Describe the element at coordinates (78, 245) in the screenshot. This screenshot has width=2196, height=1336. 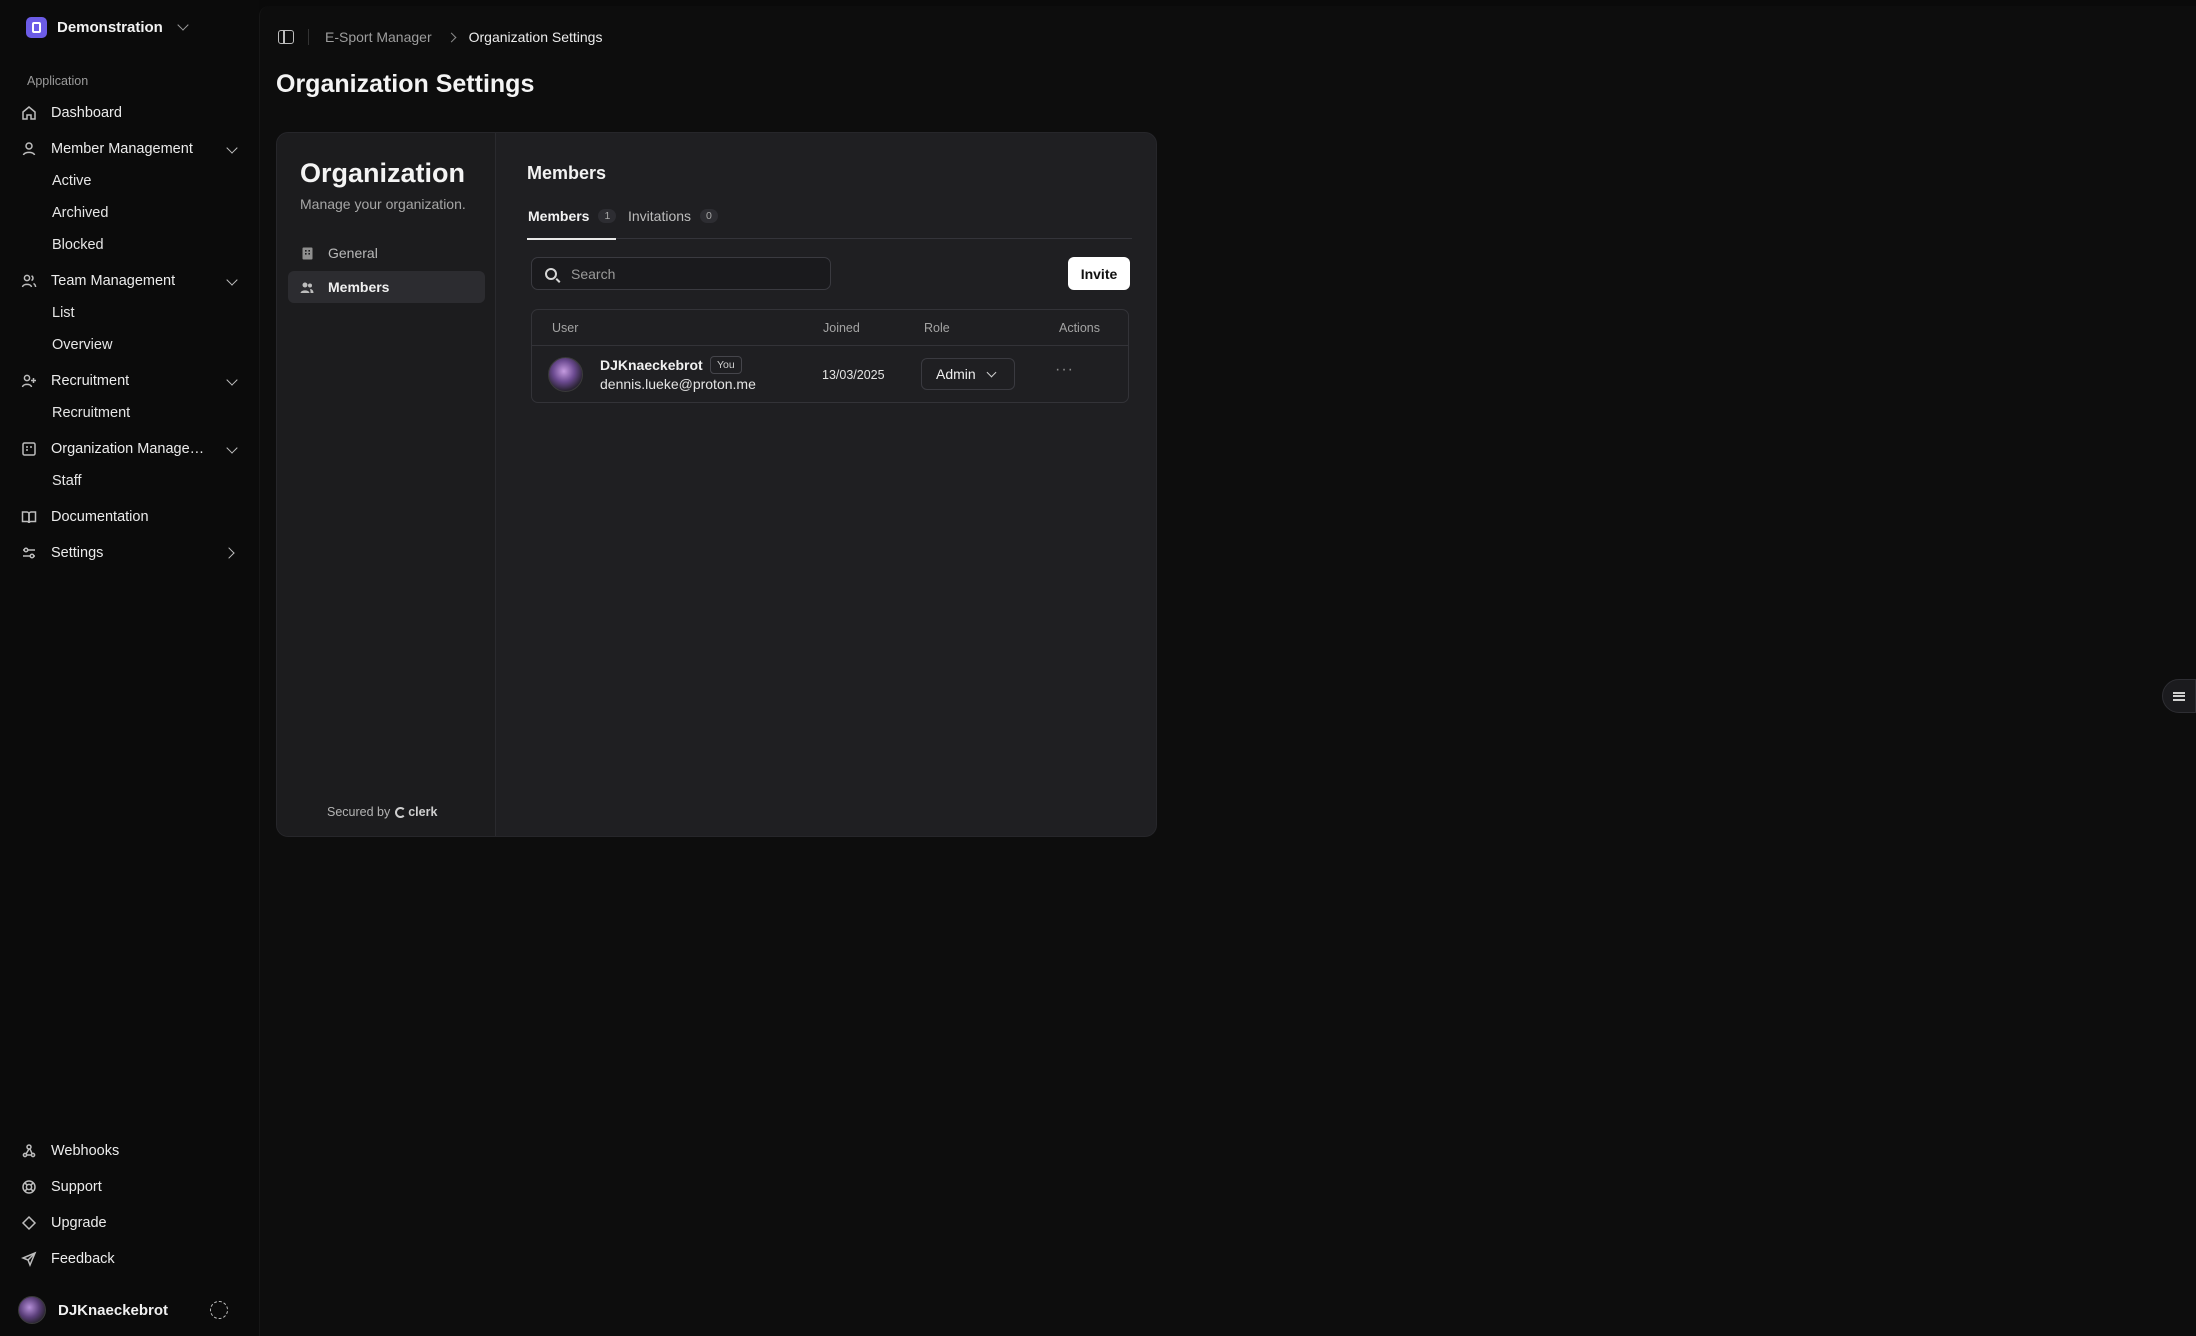
I see `sidebar-subitem-blocked: Blocked` at that location.